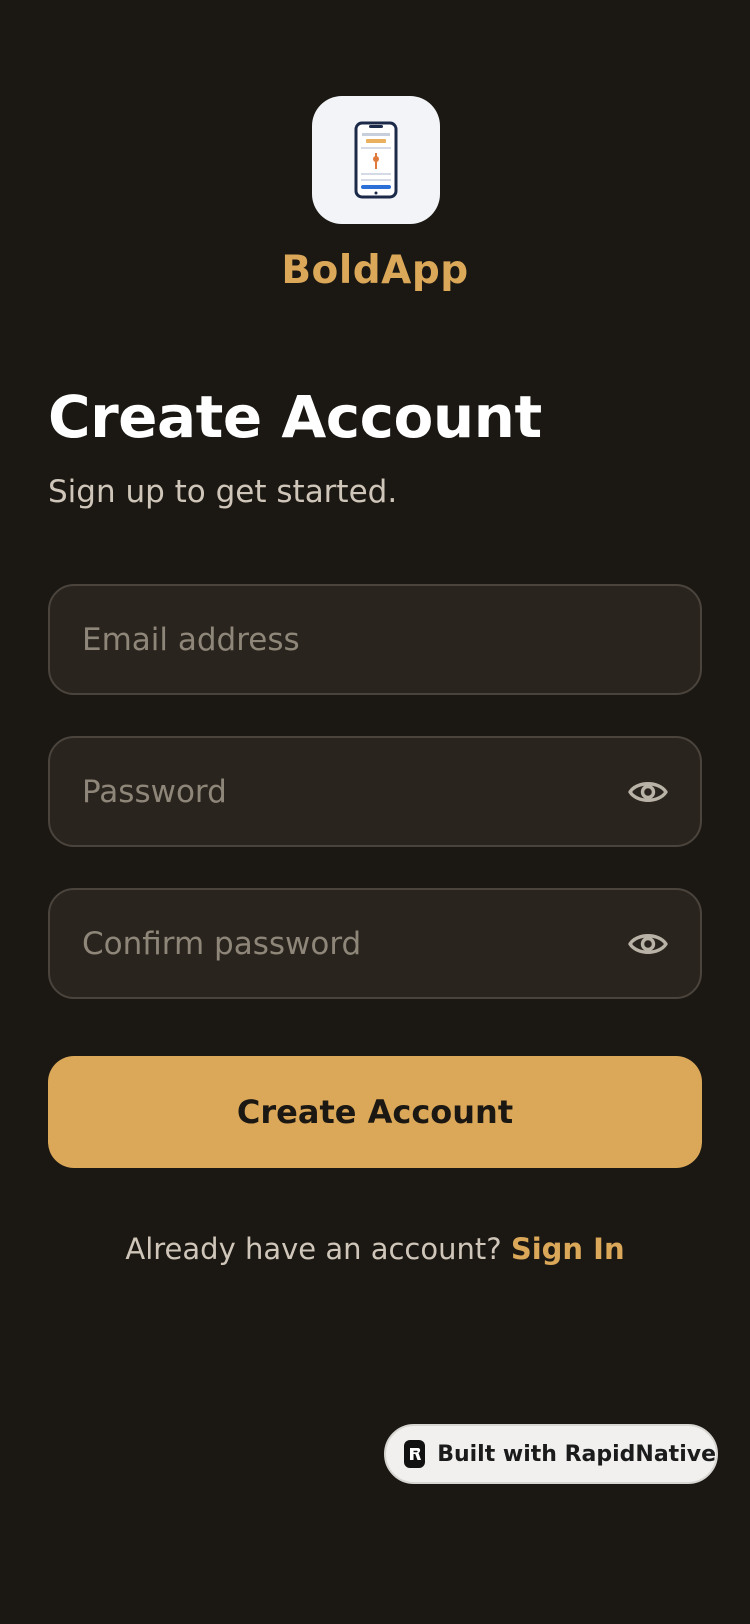 This screenshot has width=750, height=1624. Describe the element at coordinates (375, 270) in the screenshot. I see `app-name: BoldApp` at that location.